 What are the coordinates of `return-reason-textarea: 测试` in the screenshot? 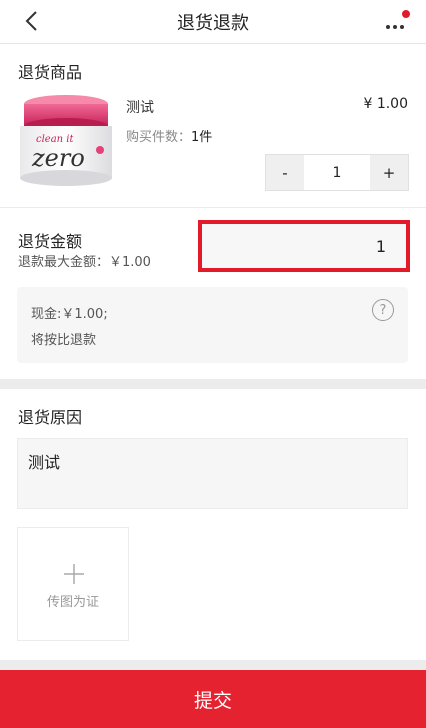 It's located at (212, 473).